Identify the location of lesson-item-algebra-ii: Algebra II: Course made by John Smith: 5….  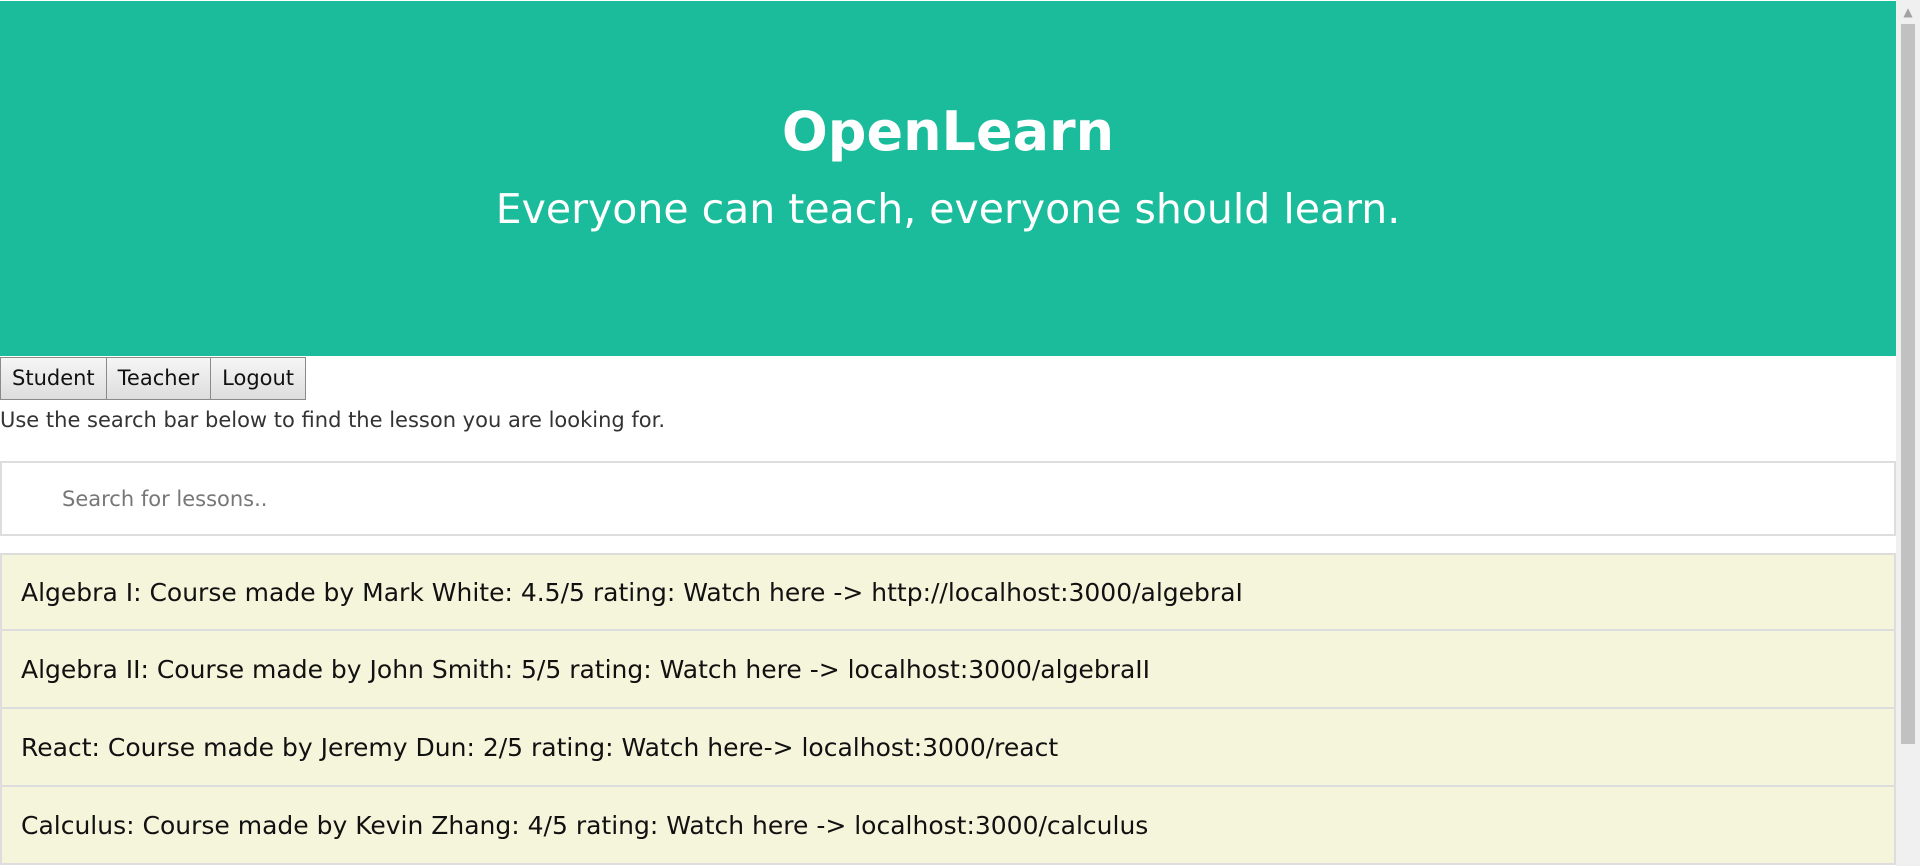
(948, 670).